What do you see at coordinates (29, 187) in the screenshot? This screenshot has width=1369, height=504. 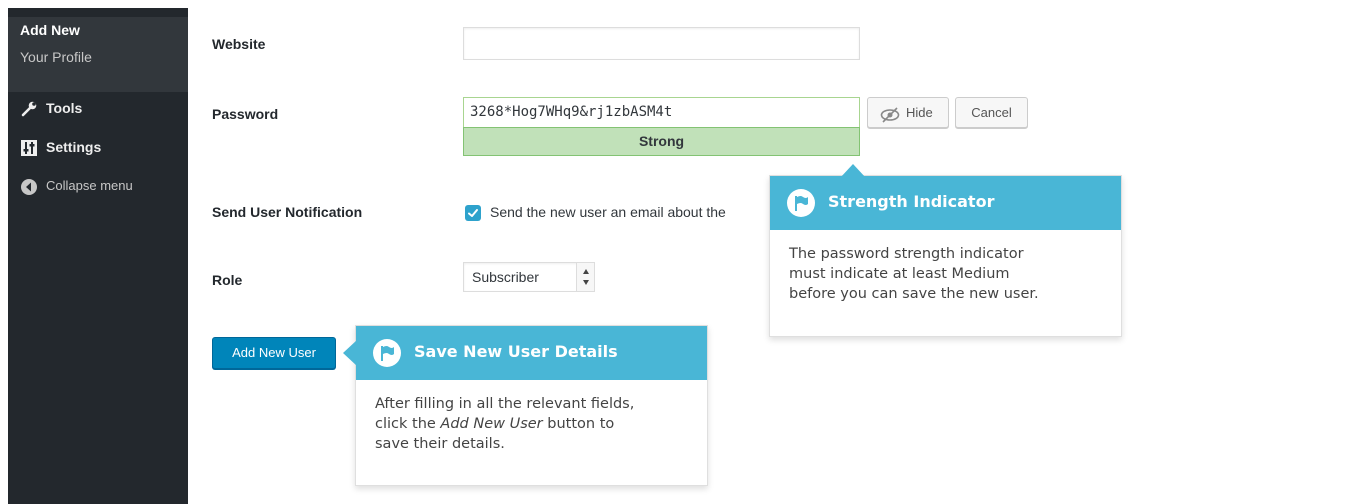 I see `collapse-icon` at bounding box center [29, 187].